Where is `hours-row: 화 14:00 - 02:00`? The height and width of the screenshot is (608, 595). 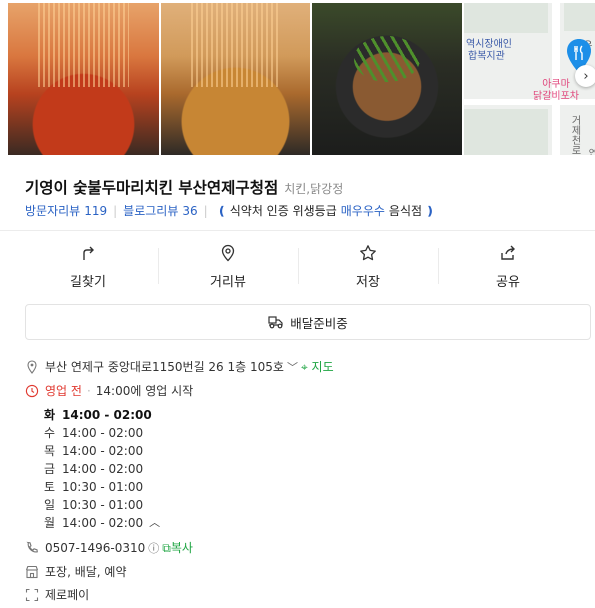
hours-row: 화 14:00 - 02:00 is located at coordinates (98, 415).